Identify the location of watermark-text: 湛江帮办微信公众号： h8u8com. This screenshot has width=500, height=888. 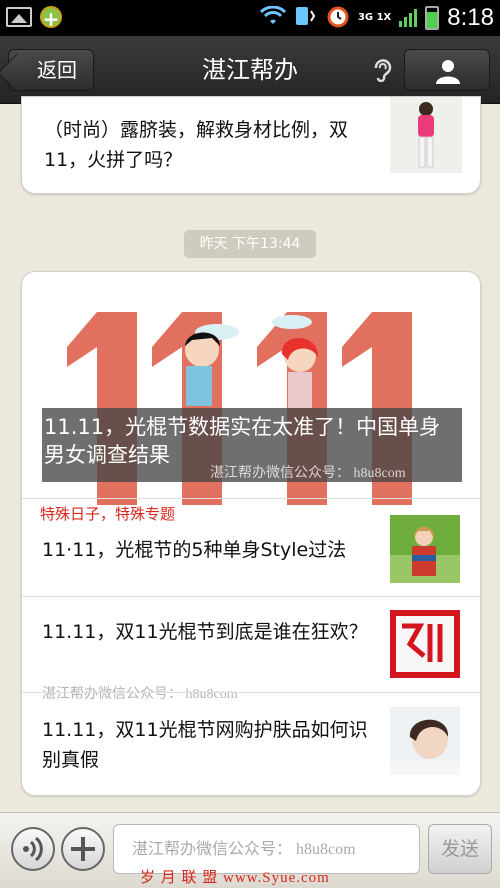
(308, 473).